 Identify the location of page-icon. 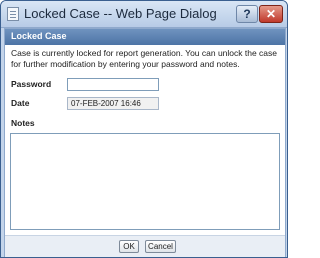
(13, 14).